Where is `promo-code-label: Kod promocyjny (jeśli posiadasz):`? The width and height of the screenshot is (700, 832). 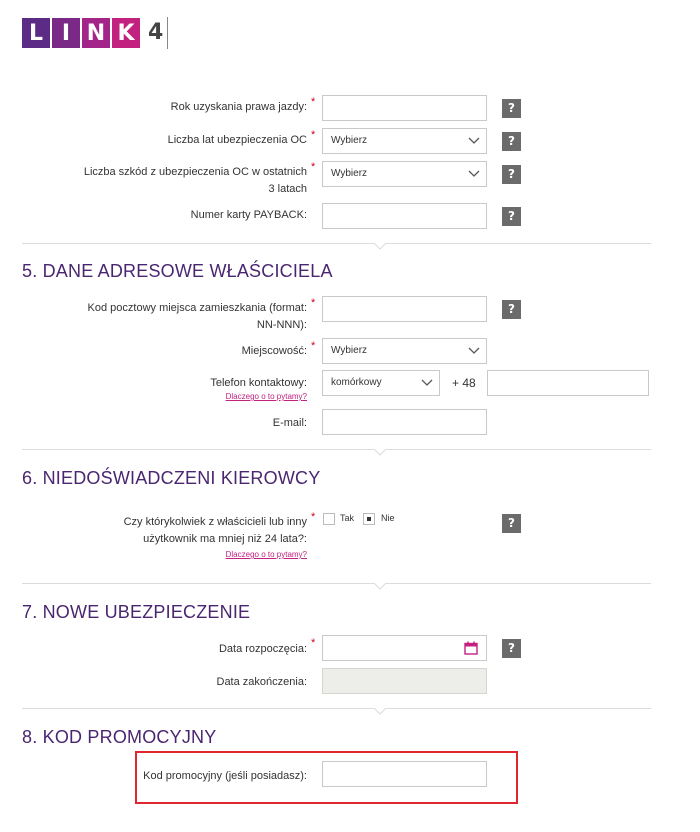
promo-code-label: Kod promocyjny (jeśli posiadasz): is located at coordinates (225, 776).